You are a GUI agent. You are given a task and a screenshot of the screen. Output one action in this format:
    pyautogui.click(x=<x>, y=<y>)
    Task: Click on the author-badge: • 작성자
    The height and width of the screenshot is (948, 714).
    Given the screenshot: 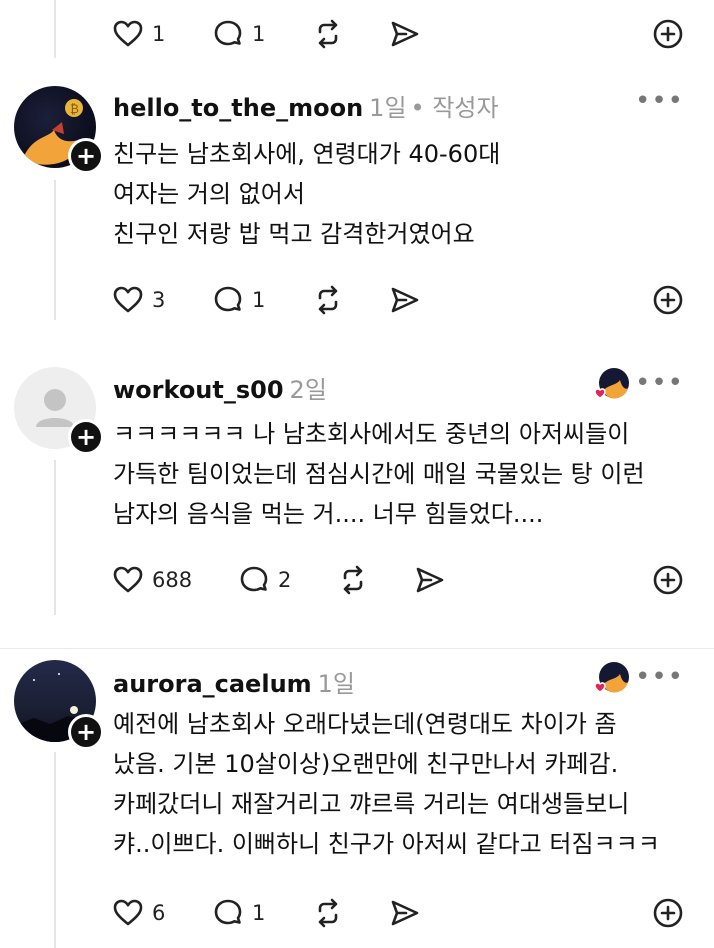 What is the action you would take?
    pyautogui.click(x=454, y=108)
    